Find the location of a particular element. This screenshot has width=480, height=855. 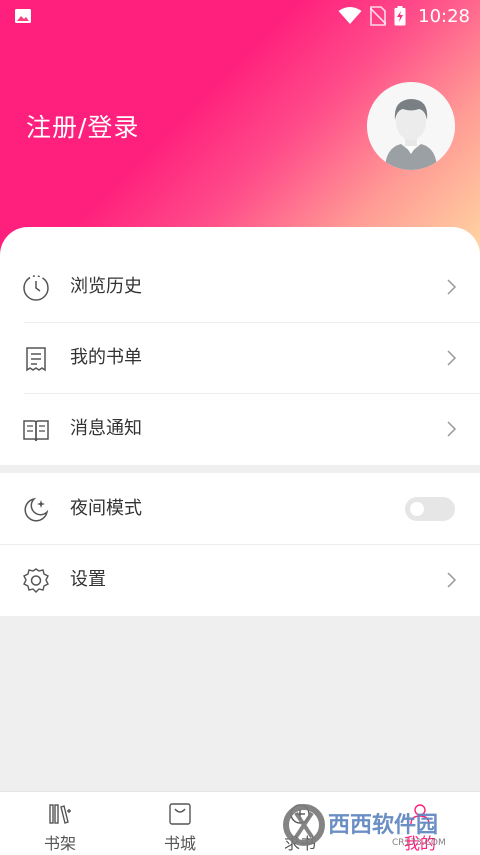

watermark-site: CR173.COM is located at coordinates (419, 843).